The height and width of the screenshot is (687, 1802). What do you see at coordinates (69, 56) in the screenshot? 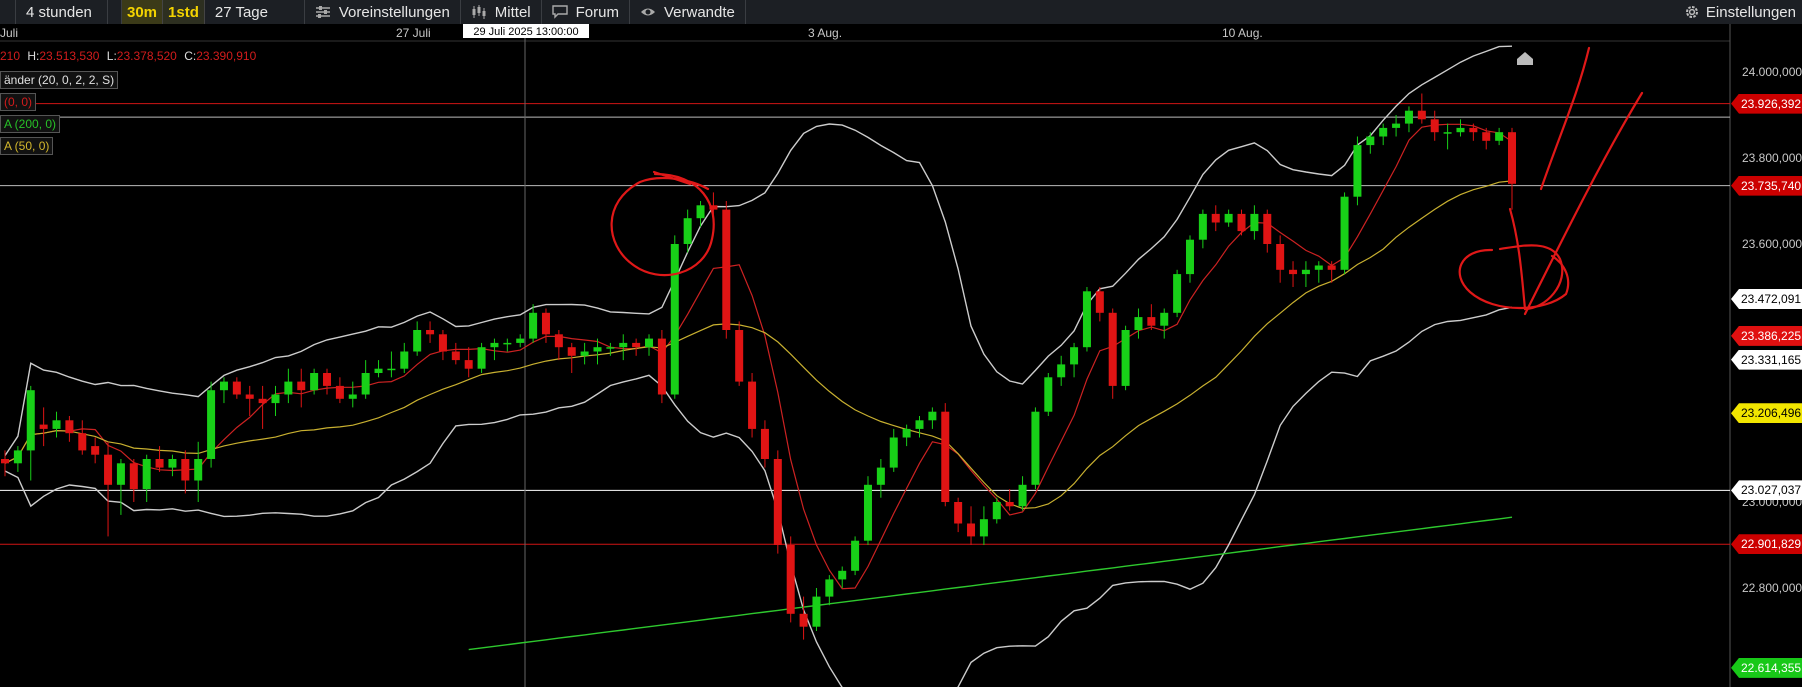
I see `ohlc-high-value: 23.513,530` at bounding box center [69, 56].